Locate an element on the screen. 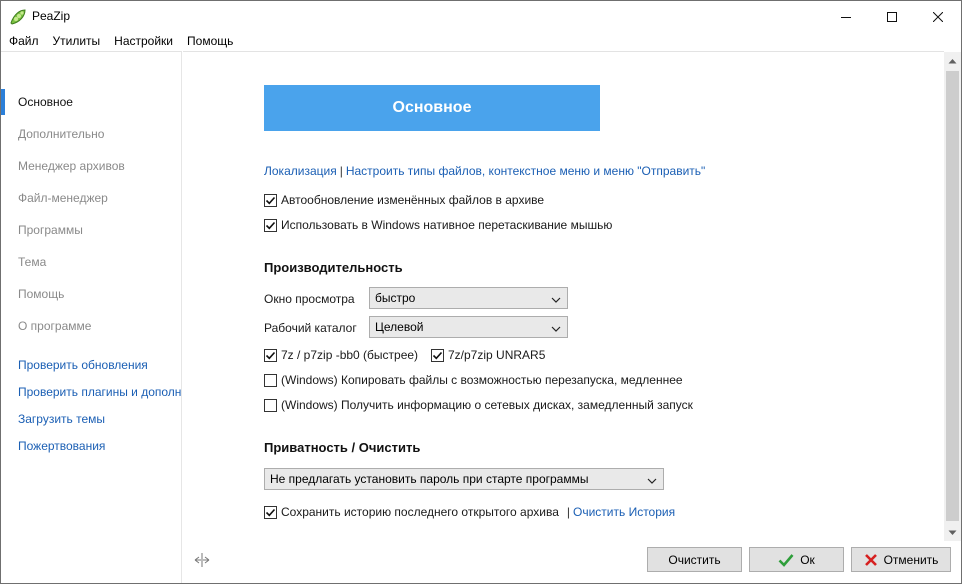 The width and height of the screenshot is (962, 584). scroll-down-icon is located at coordinates (952, 532).